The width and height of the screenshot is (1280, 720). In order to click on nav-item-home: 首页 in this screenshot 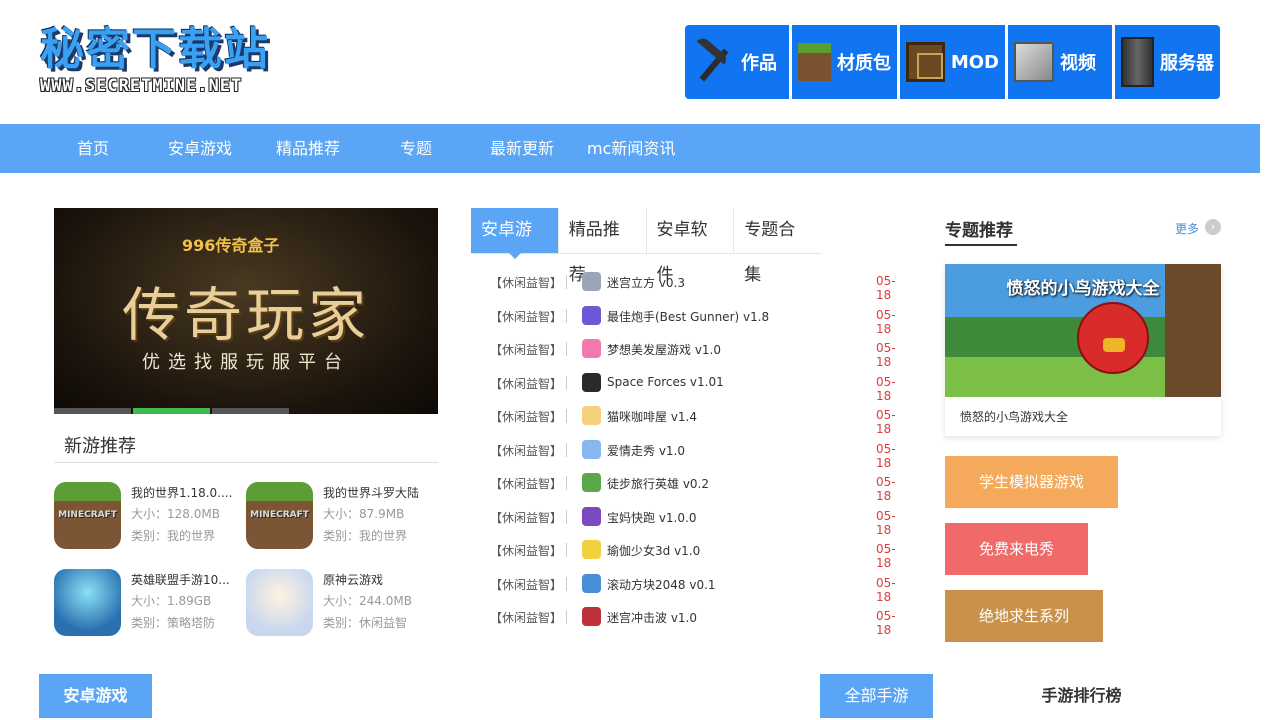, I will do `click(93, 148)`.